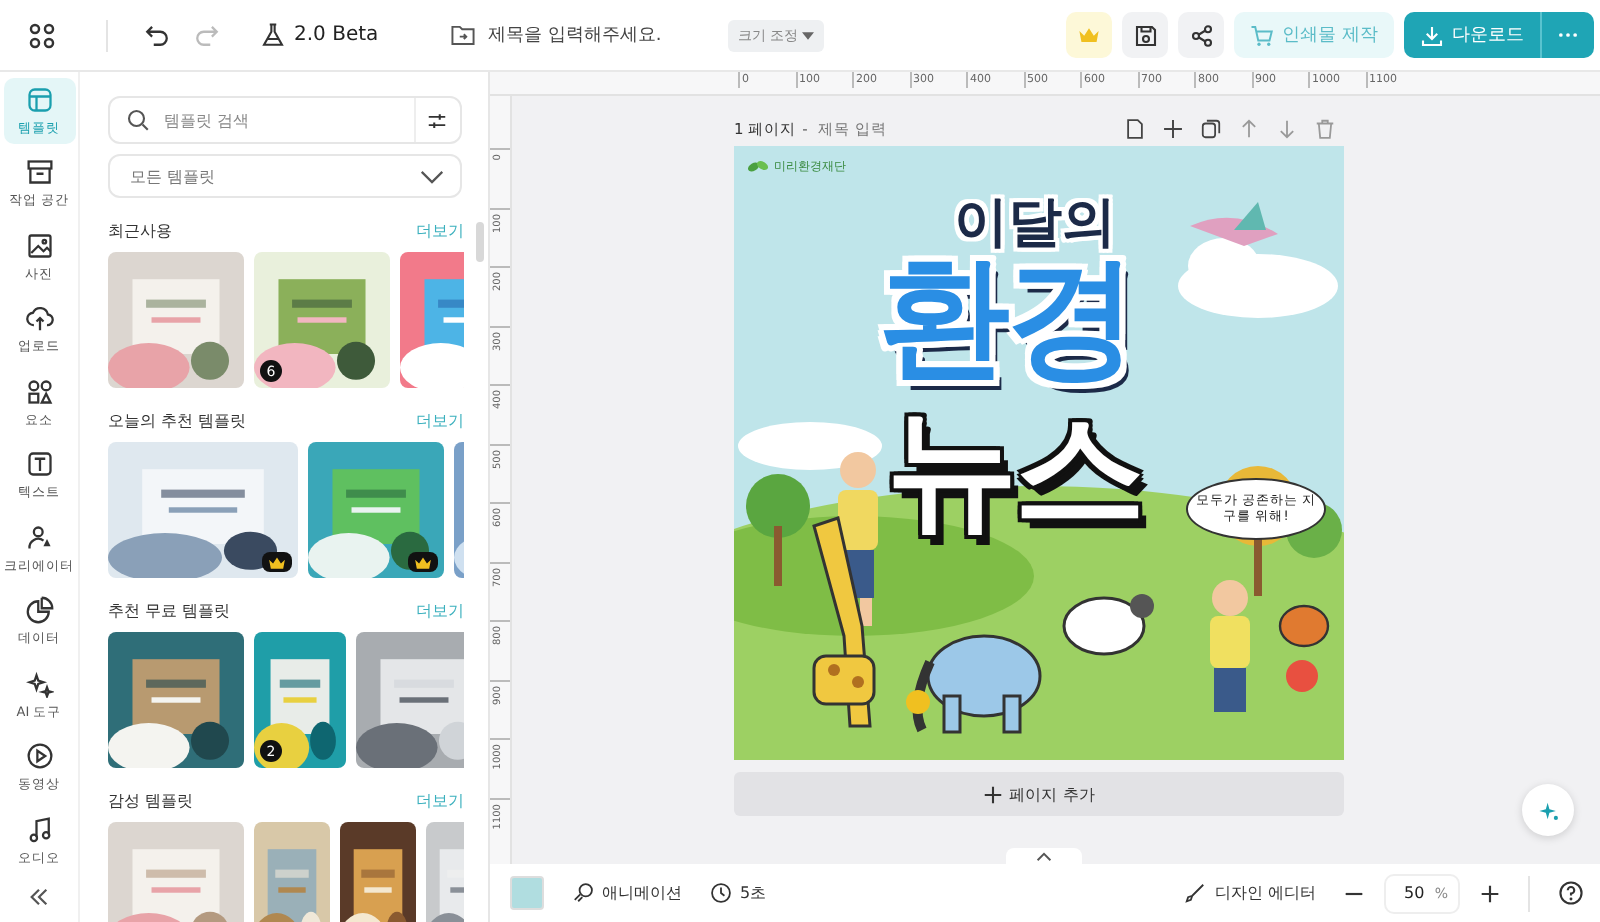  Describe the element at coordinates (758, 167) in the screenshot. I see `leaf-icon` at that location.